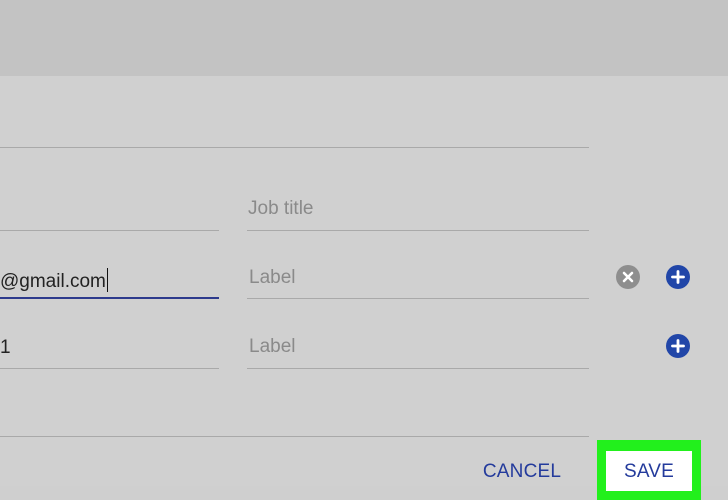  What do you see at coordinates (272, 347) in the screenshot?
I see `phone-label-field: Label` at bounding box center [272, 347].